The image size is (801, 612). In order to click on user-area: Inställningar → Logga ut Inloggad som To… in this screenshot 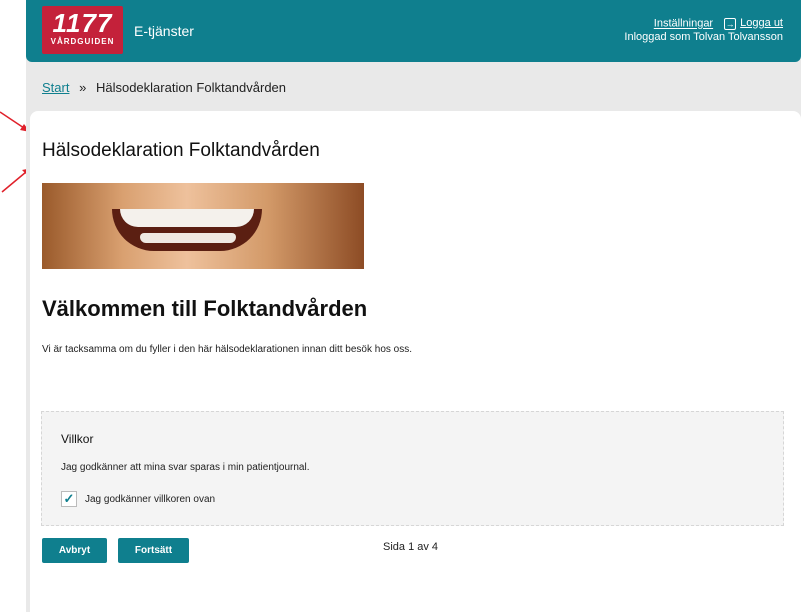, I will do `click(703, 30)`.